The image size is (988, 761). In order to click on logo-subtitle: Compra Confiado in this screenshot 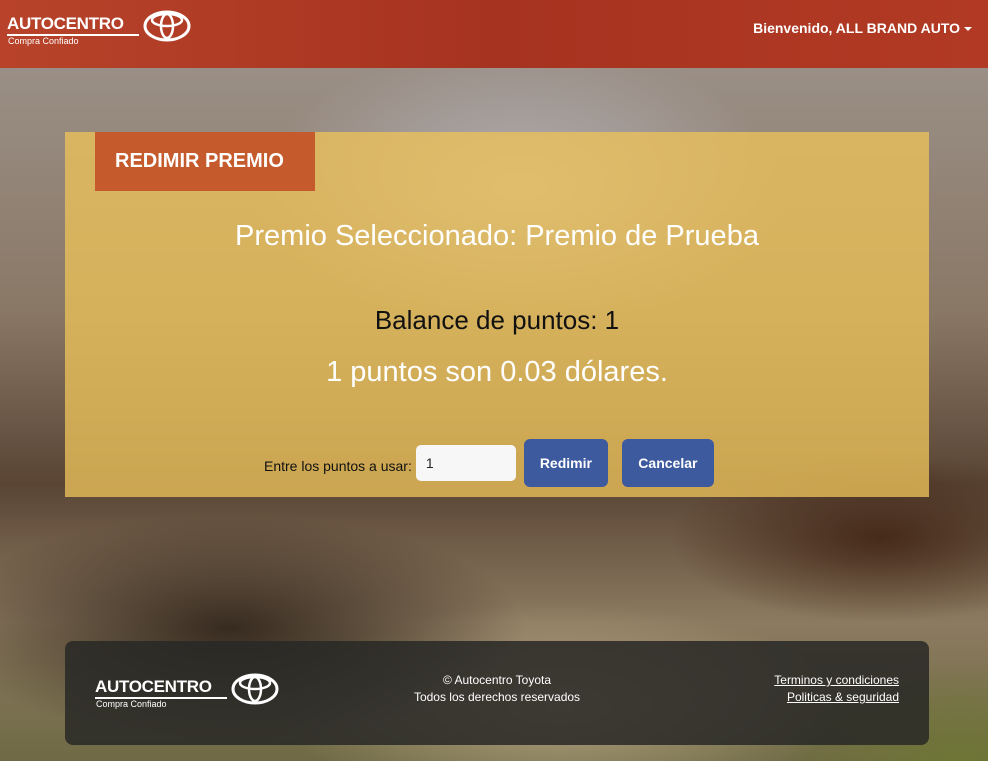, I will do `click(43, 41)`.